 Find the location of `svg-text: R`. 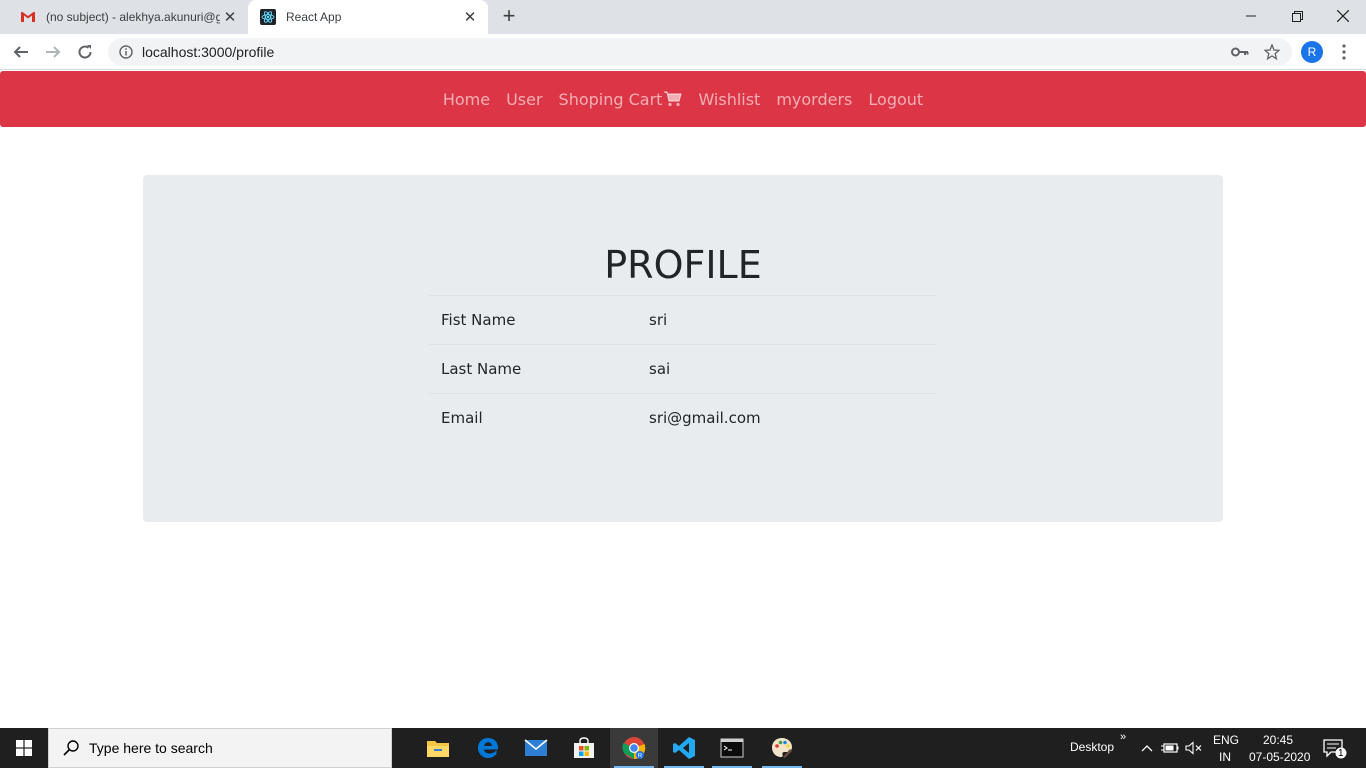

svg-text: R is located at coordinates (640, 757).